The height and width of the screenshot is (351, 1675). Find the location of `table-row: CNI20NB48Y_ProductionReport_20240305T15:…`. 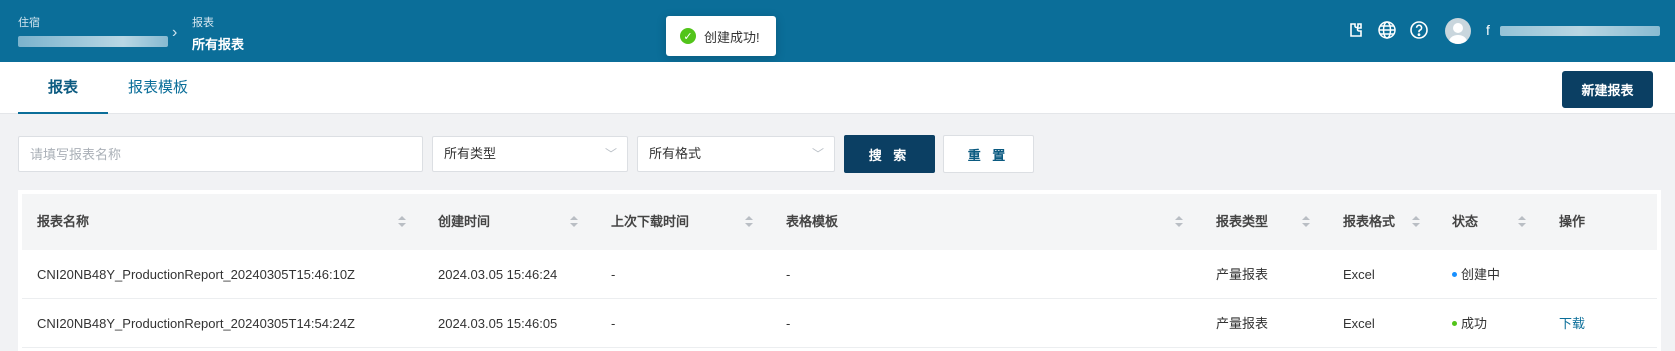

table-row: CNI20NB48Y_ProductionReport_20240305T15:… is located at coordinates (839, 274).